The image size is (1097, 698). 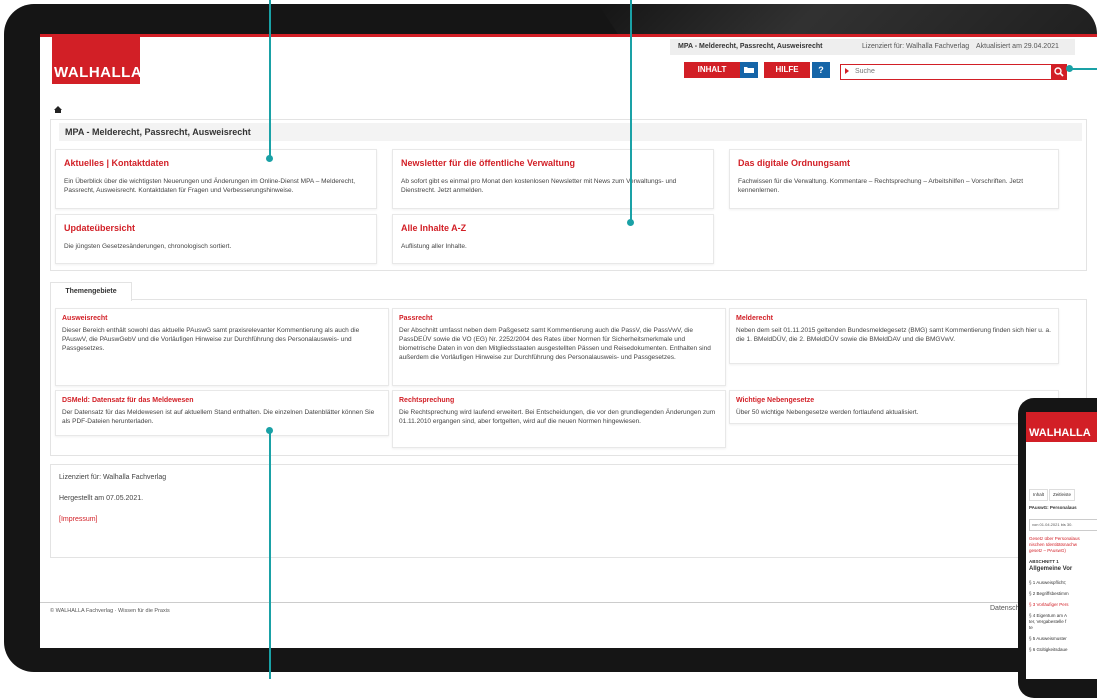 I want to click on licensed-text: Lizenziert für: Walhalla Fachverlag, so click(x=916, y=46).